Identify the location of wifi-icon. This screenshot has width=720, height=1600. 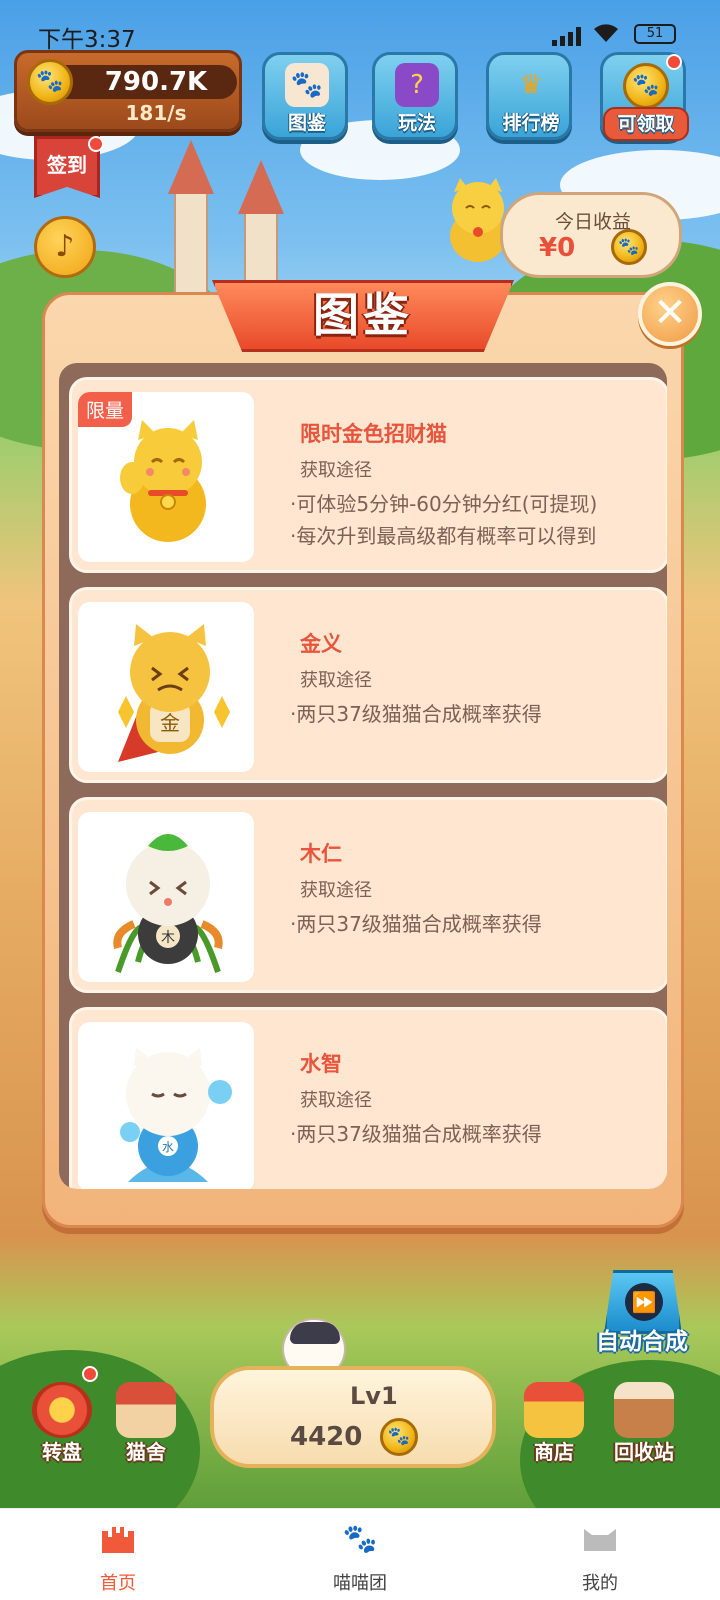
(606, 35).